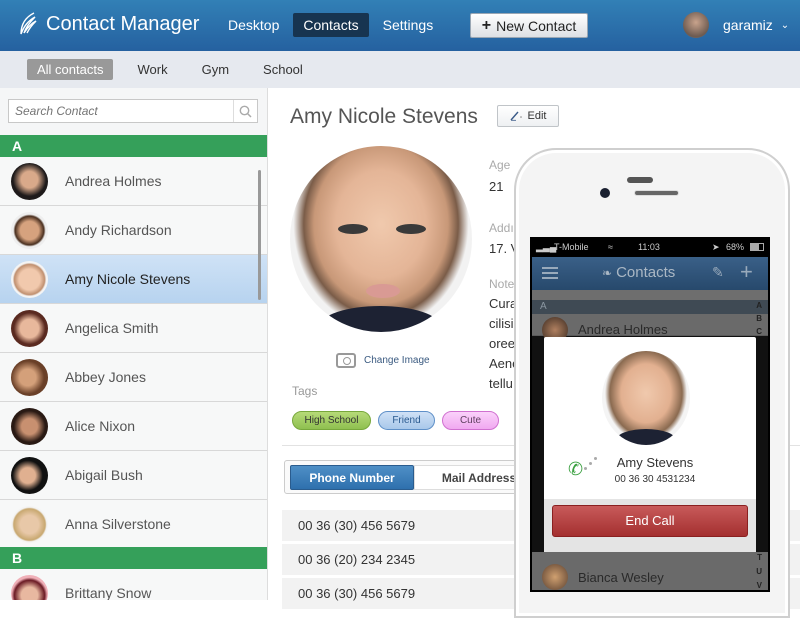  What do you see at coordinates (352, 477) in the screenshot?
I see `tab-phone-number: Phone Number` at bounding box center [352, 477].